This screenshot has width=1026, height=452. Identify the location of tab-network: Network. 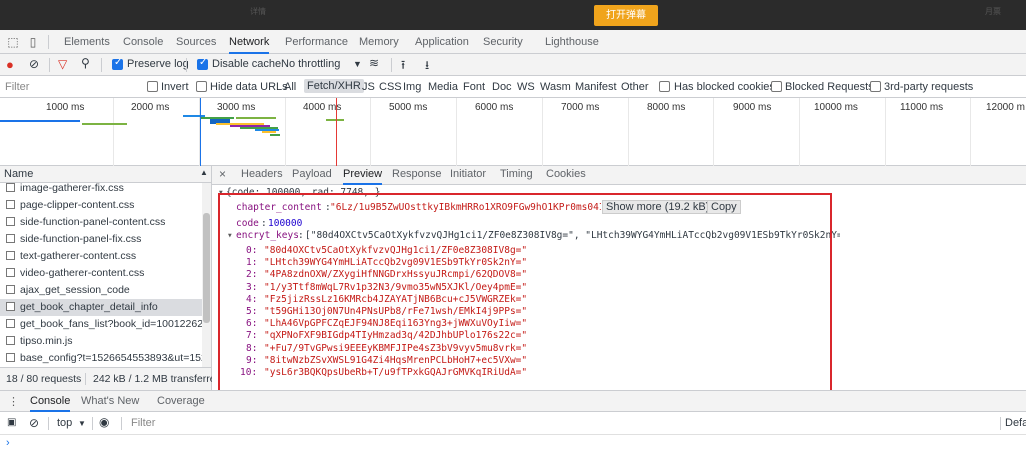
(249, 42).